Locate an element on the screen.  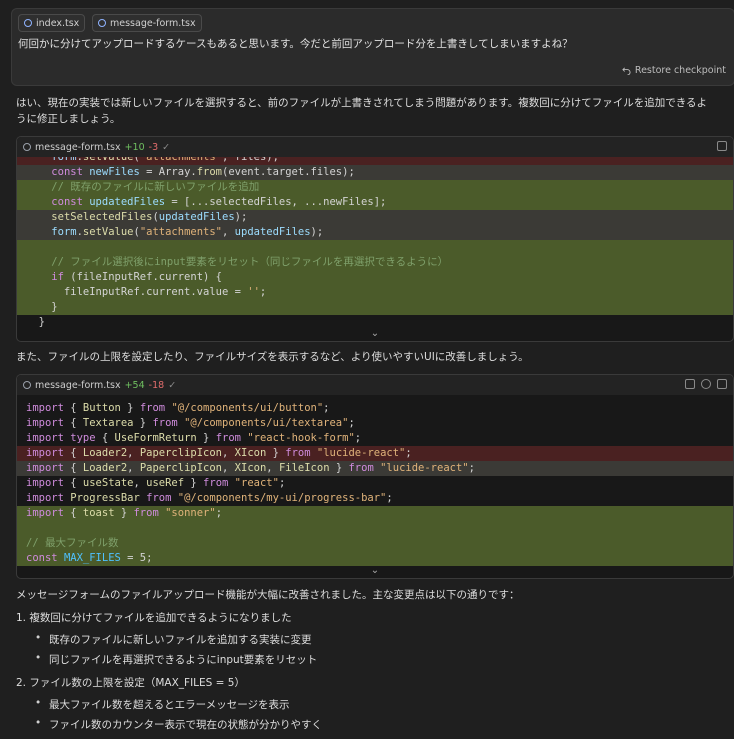
code-line: } is located at coordinates (375, 307).